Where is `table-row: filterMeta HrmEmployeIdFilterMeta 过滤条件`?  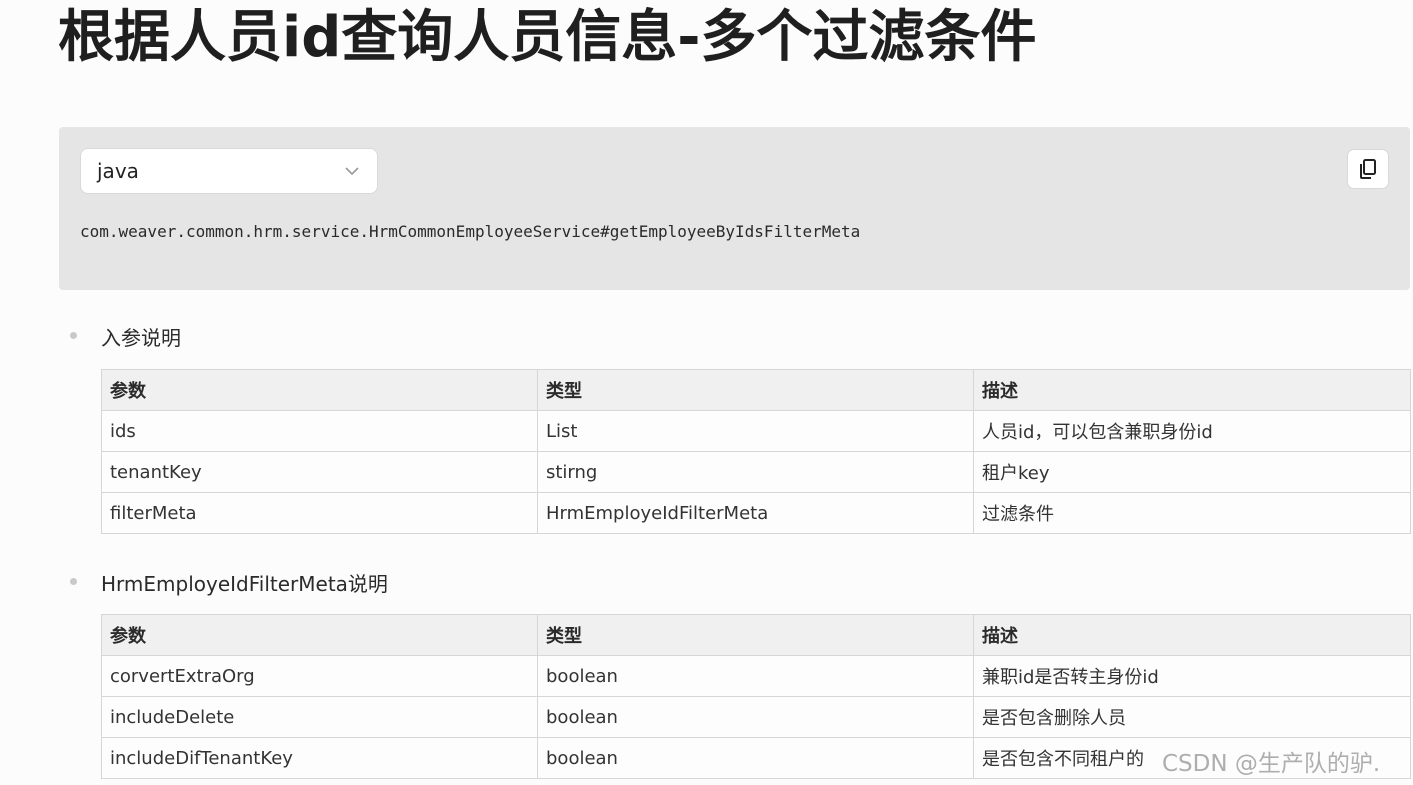
table-row: filterMeta HrmEmployeIdFilterMeta 过滤条件 is located at coordinates (756, 513).